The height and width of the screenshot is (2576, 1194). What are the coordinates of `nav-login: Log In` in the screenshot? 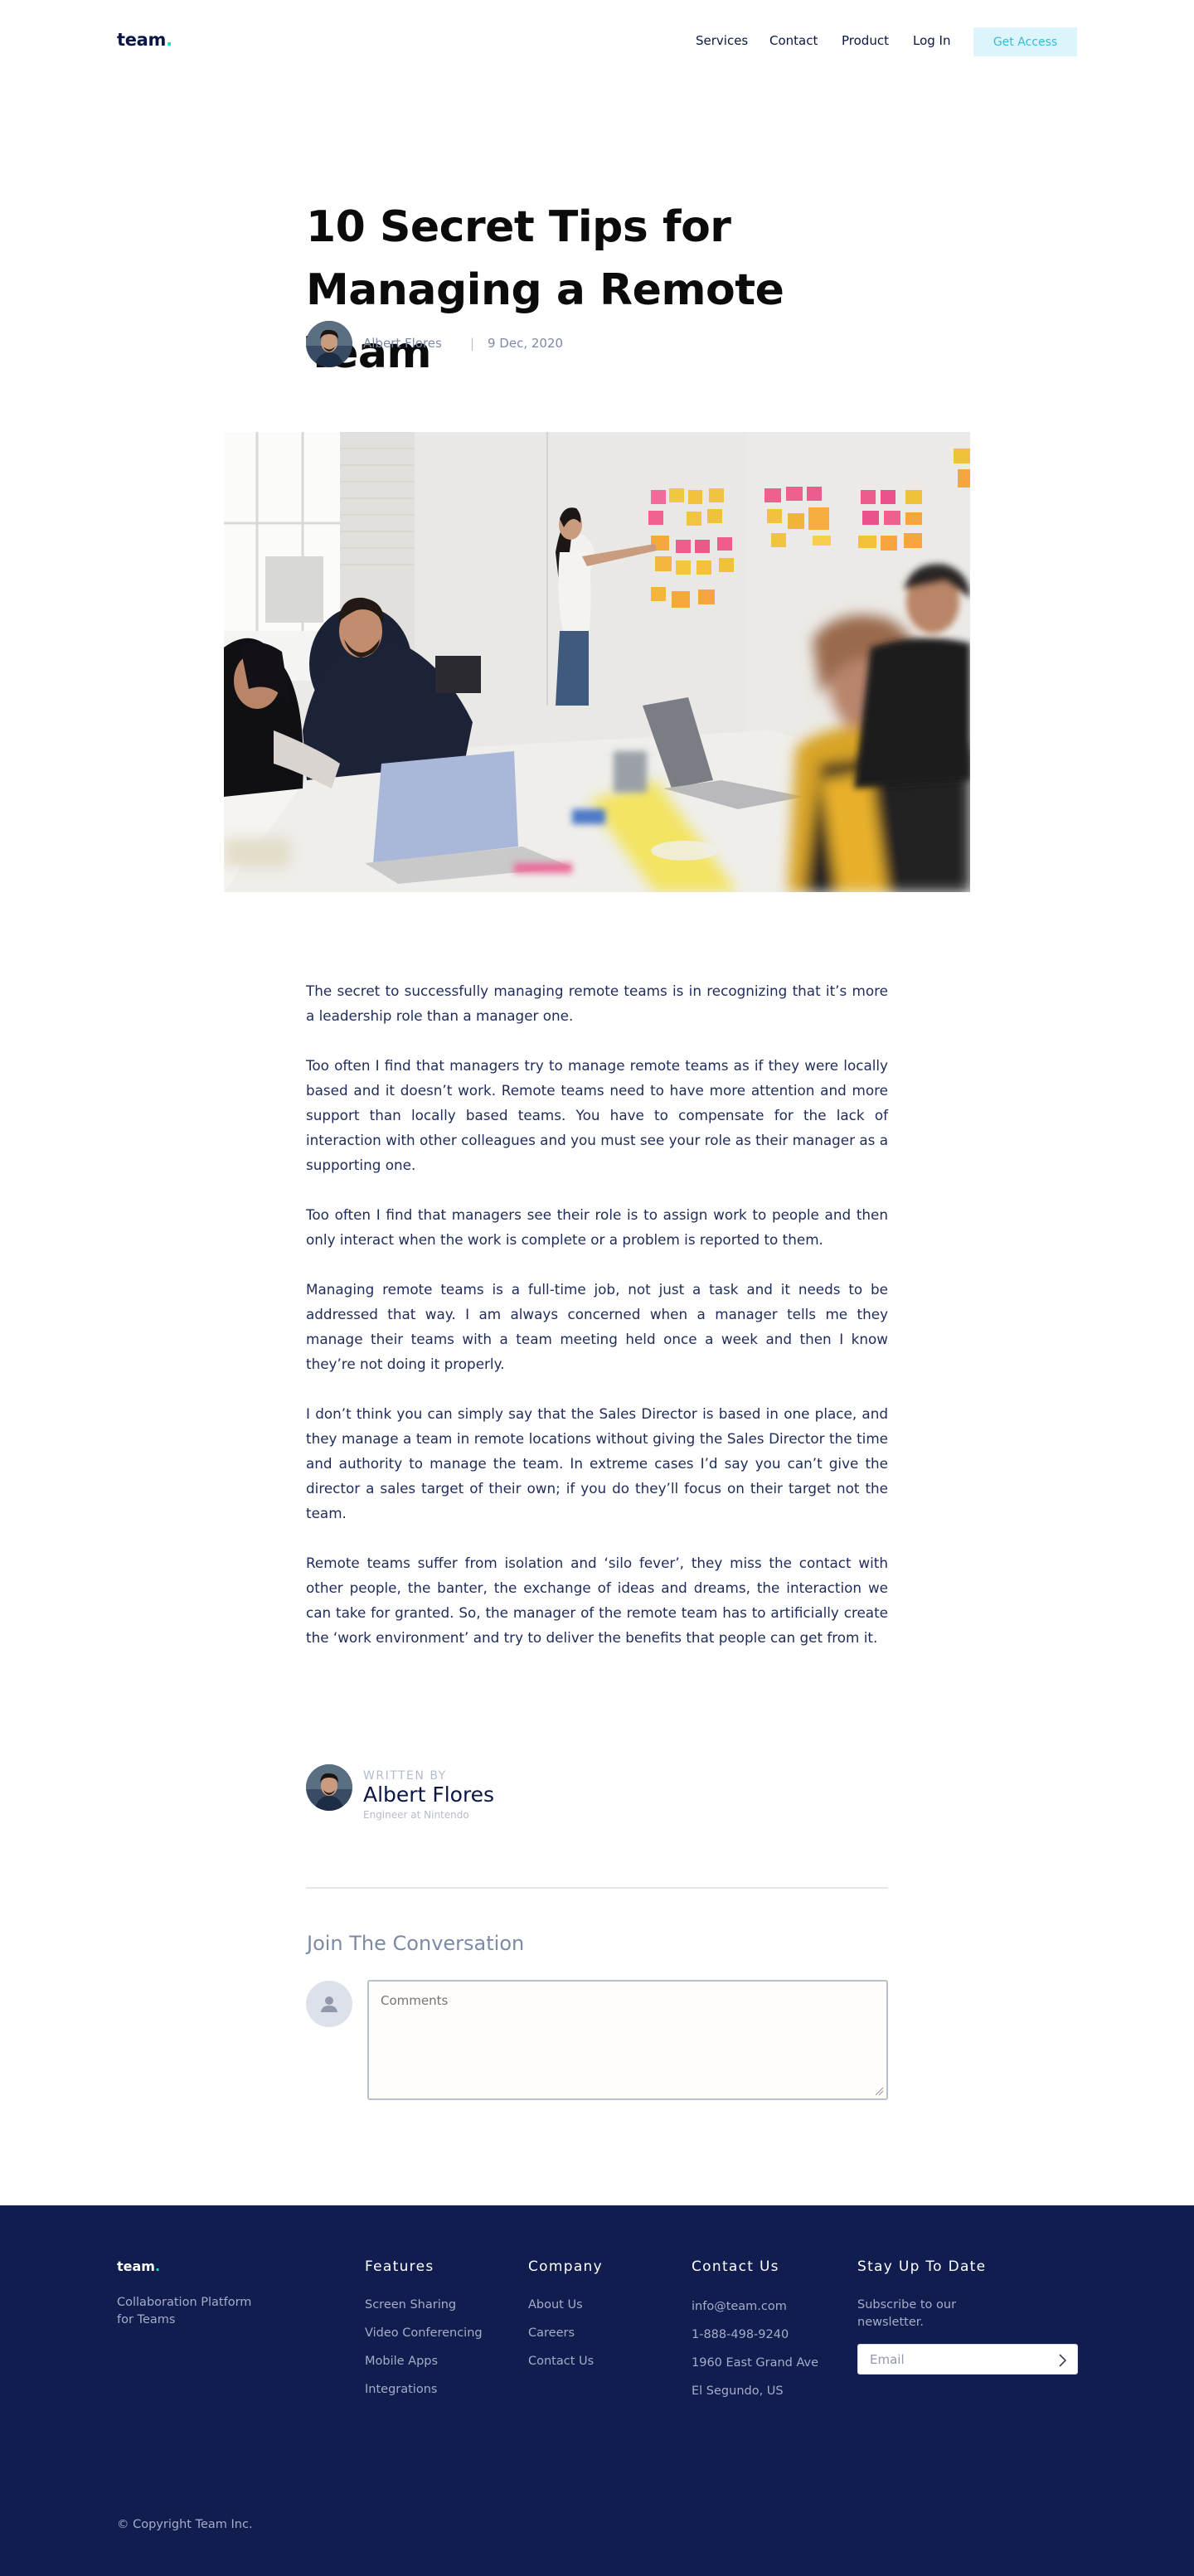 It's located at (932, 40).